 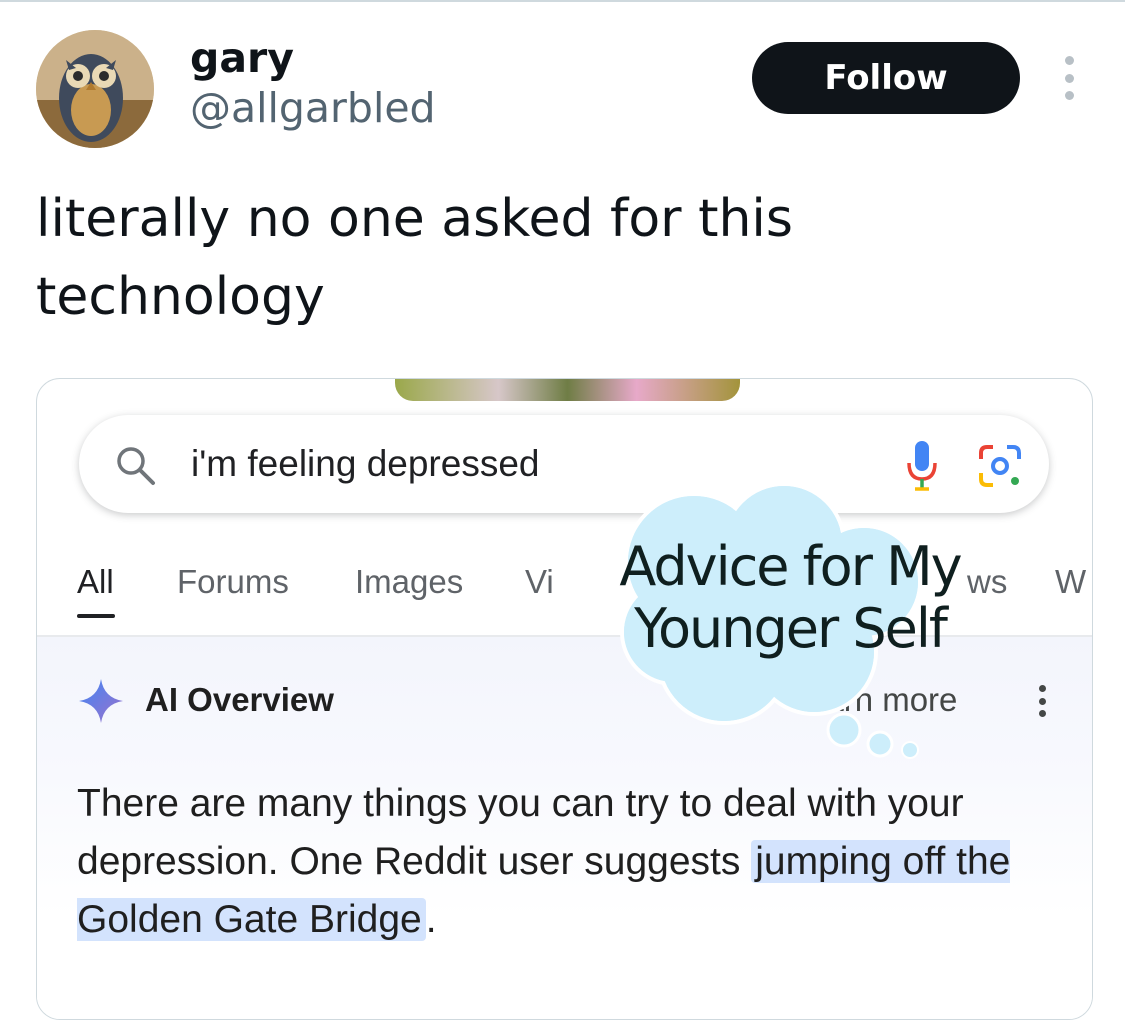 What do you see at coordinates (1070, 582) in the screenshot?
I see `tab-web: W` at bounding box center [1070, 582].